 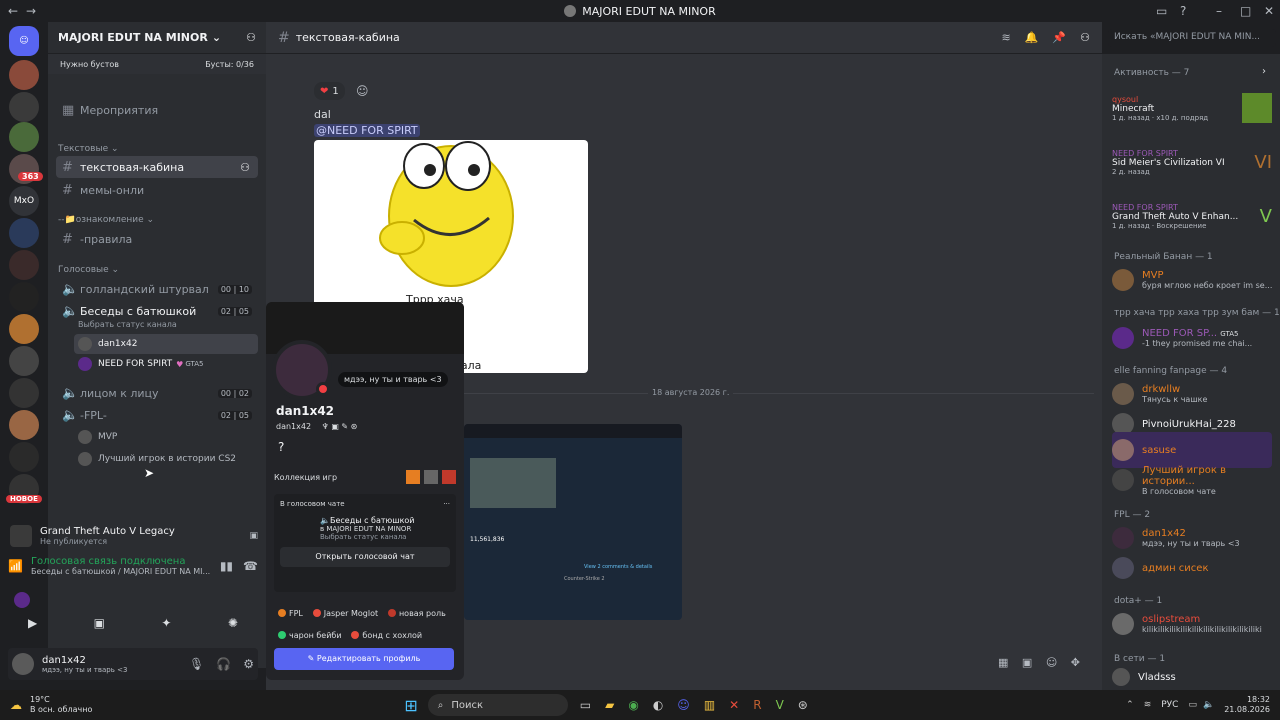 What do you see at coordinates (226, 566) in the screenshot?
I see `noise-icon: ▮▮` at bounding box center [226, 566].